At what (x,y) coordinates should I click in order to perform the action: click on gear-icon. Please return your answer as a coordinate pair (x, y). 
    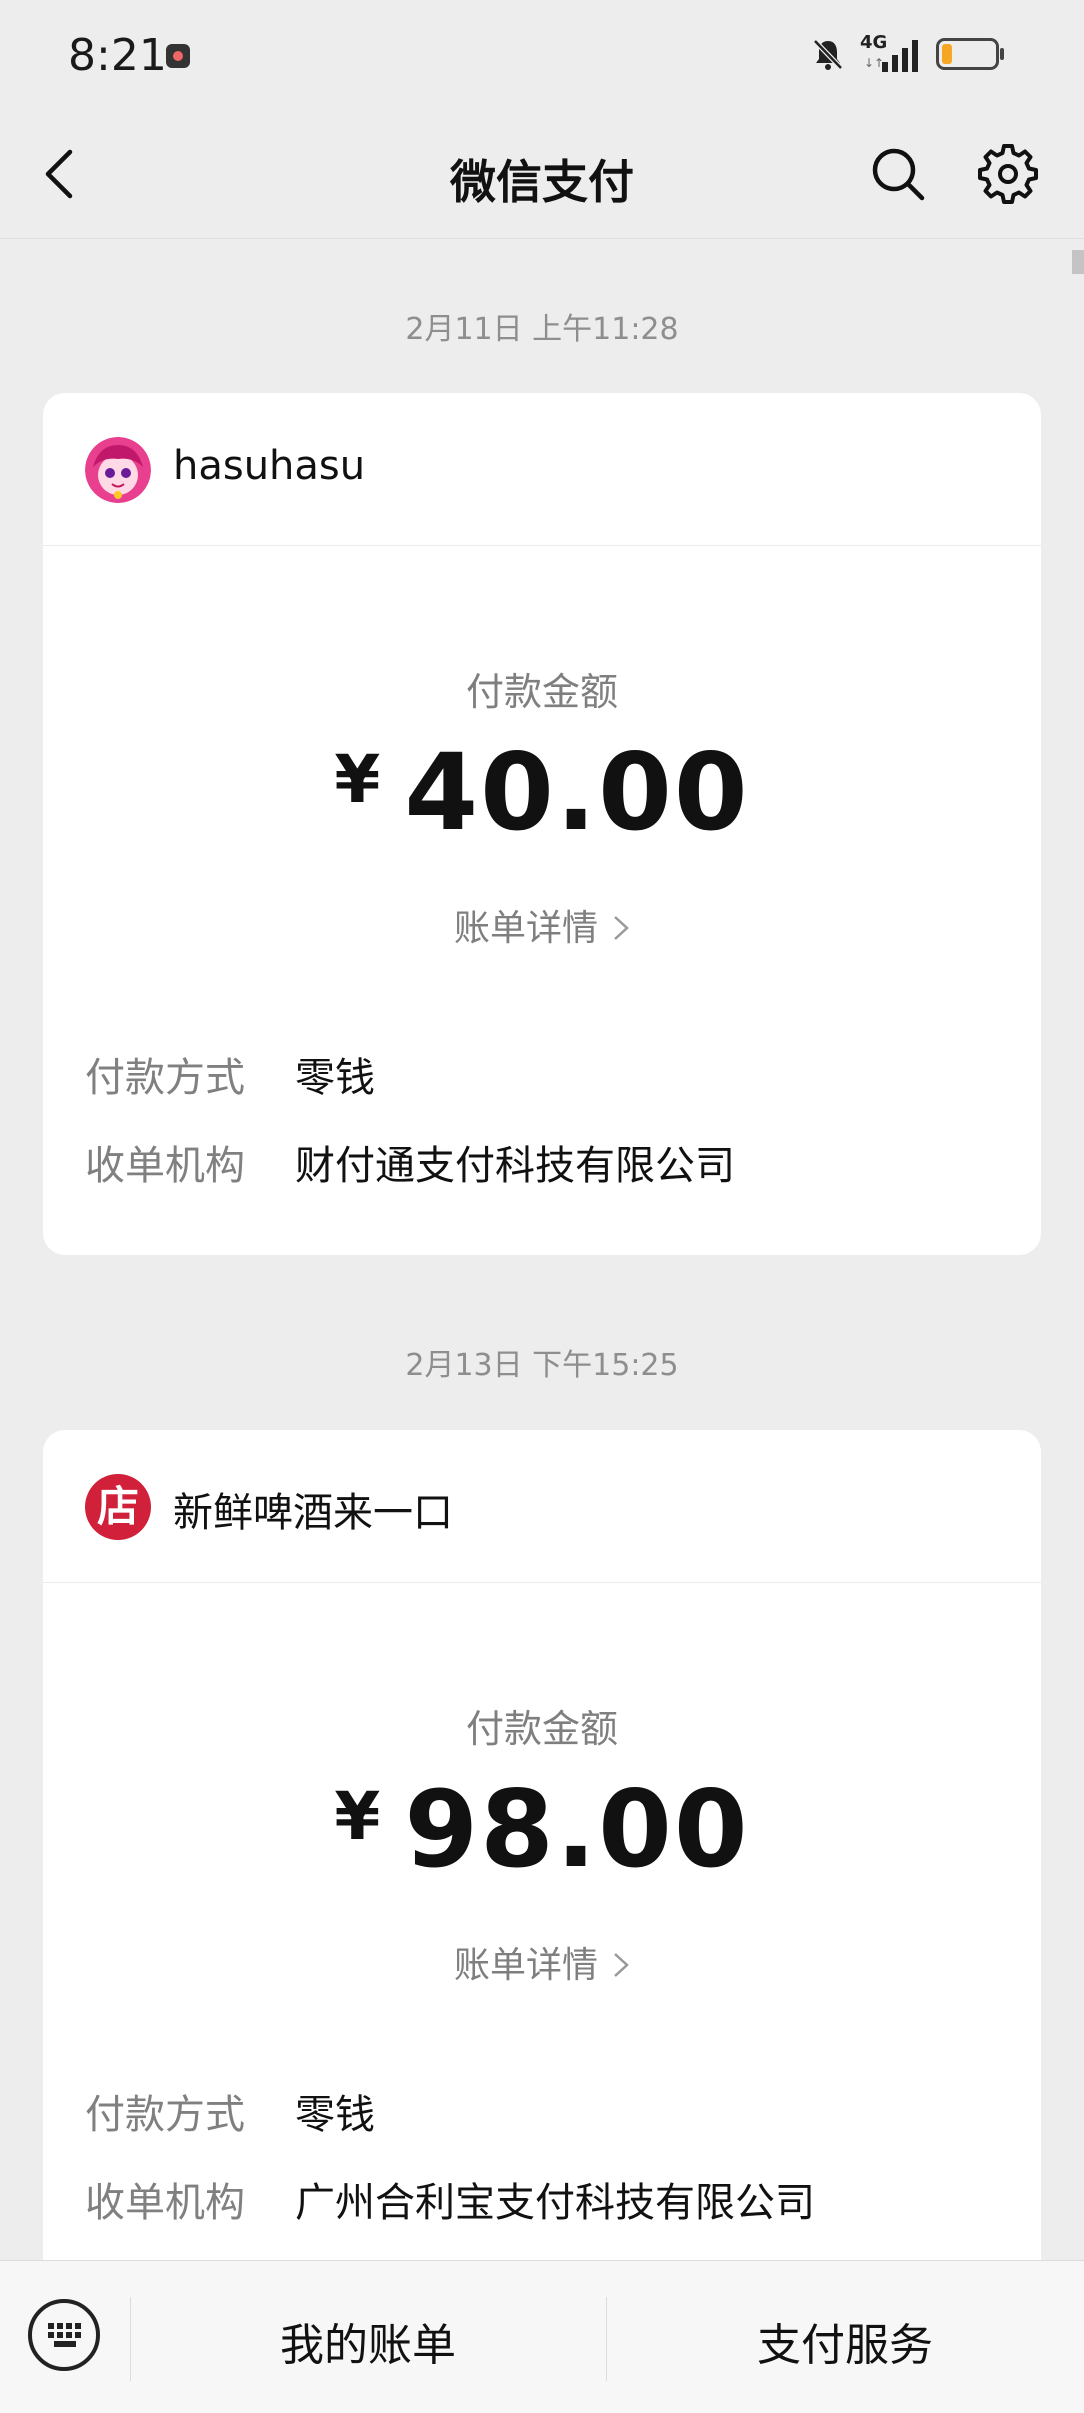
    Looking at the image, I should click on (1008, 174).